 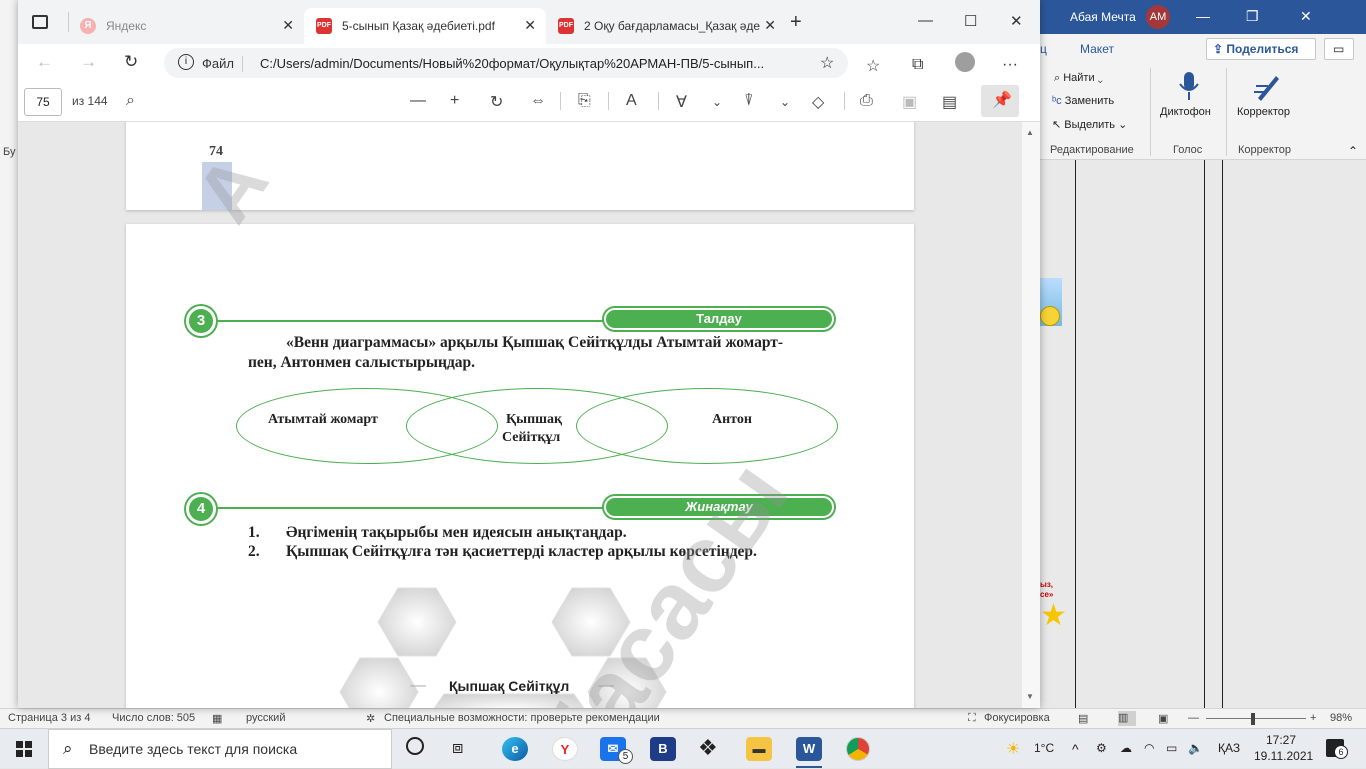 I want to click on favorites-icon: ☆, so click(x=873, y=66).